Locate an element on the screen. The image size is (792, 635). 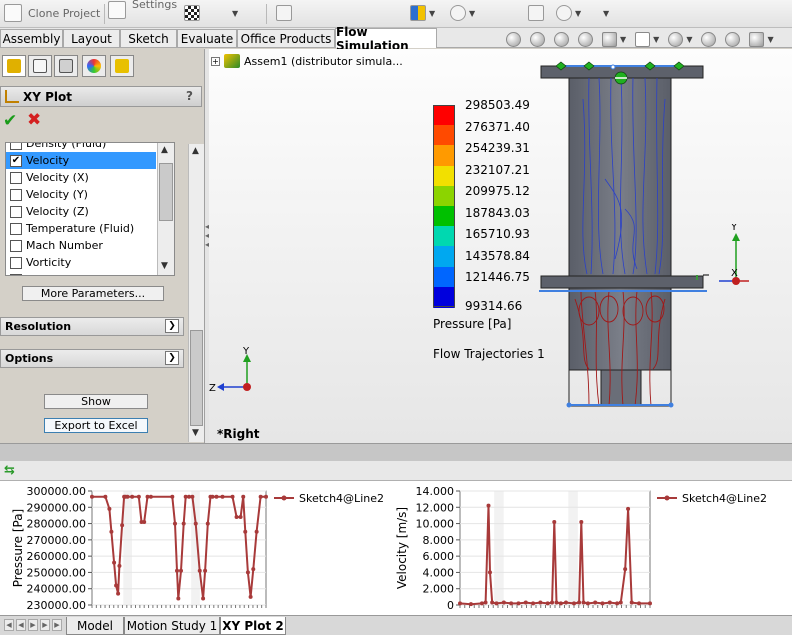
display-style-icon is located at coordinates (643, 39).